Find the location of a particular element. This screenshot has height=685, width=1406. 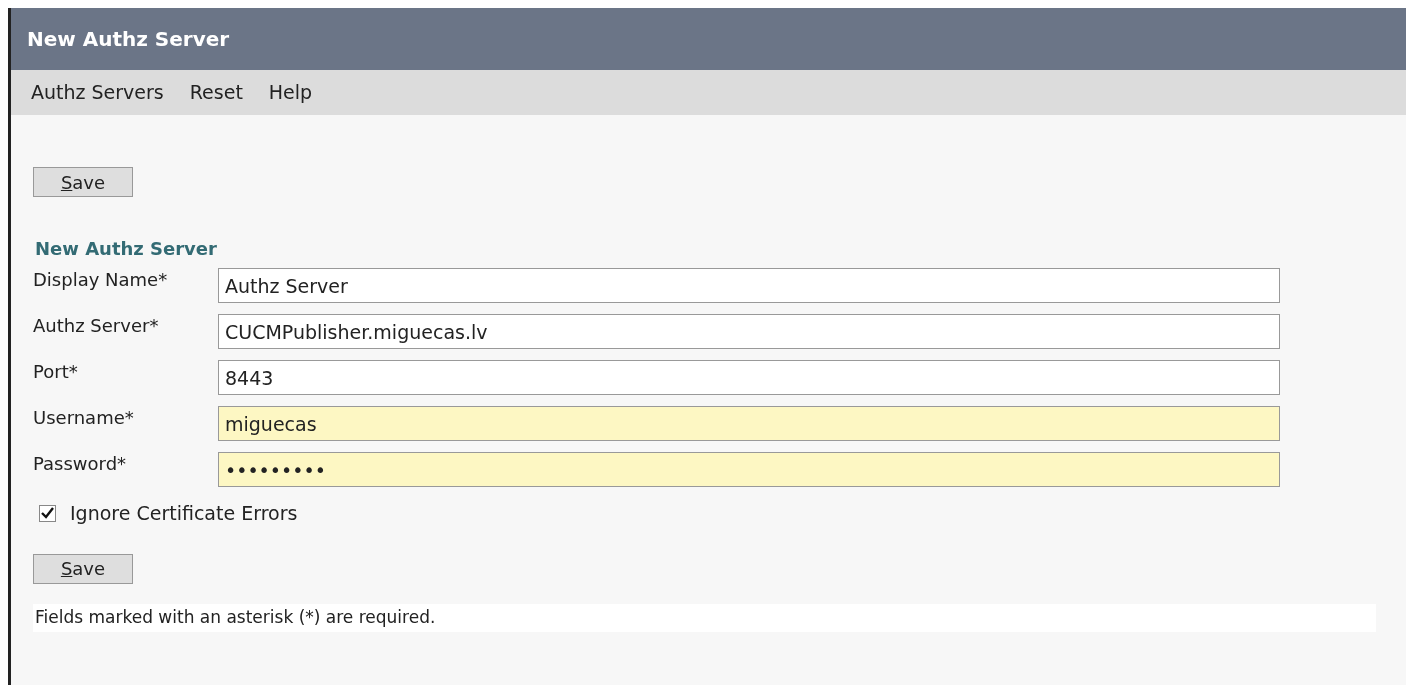

section-title: New Authz Server is located at coordinates (126, 249).